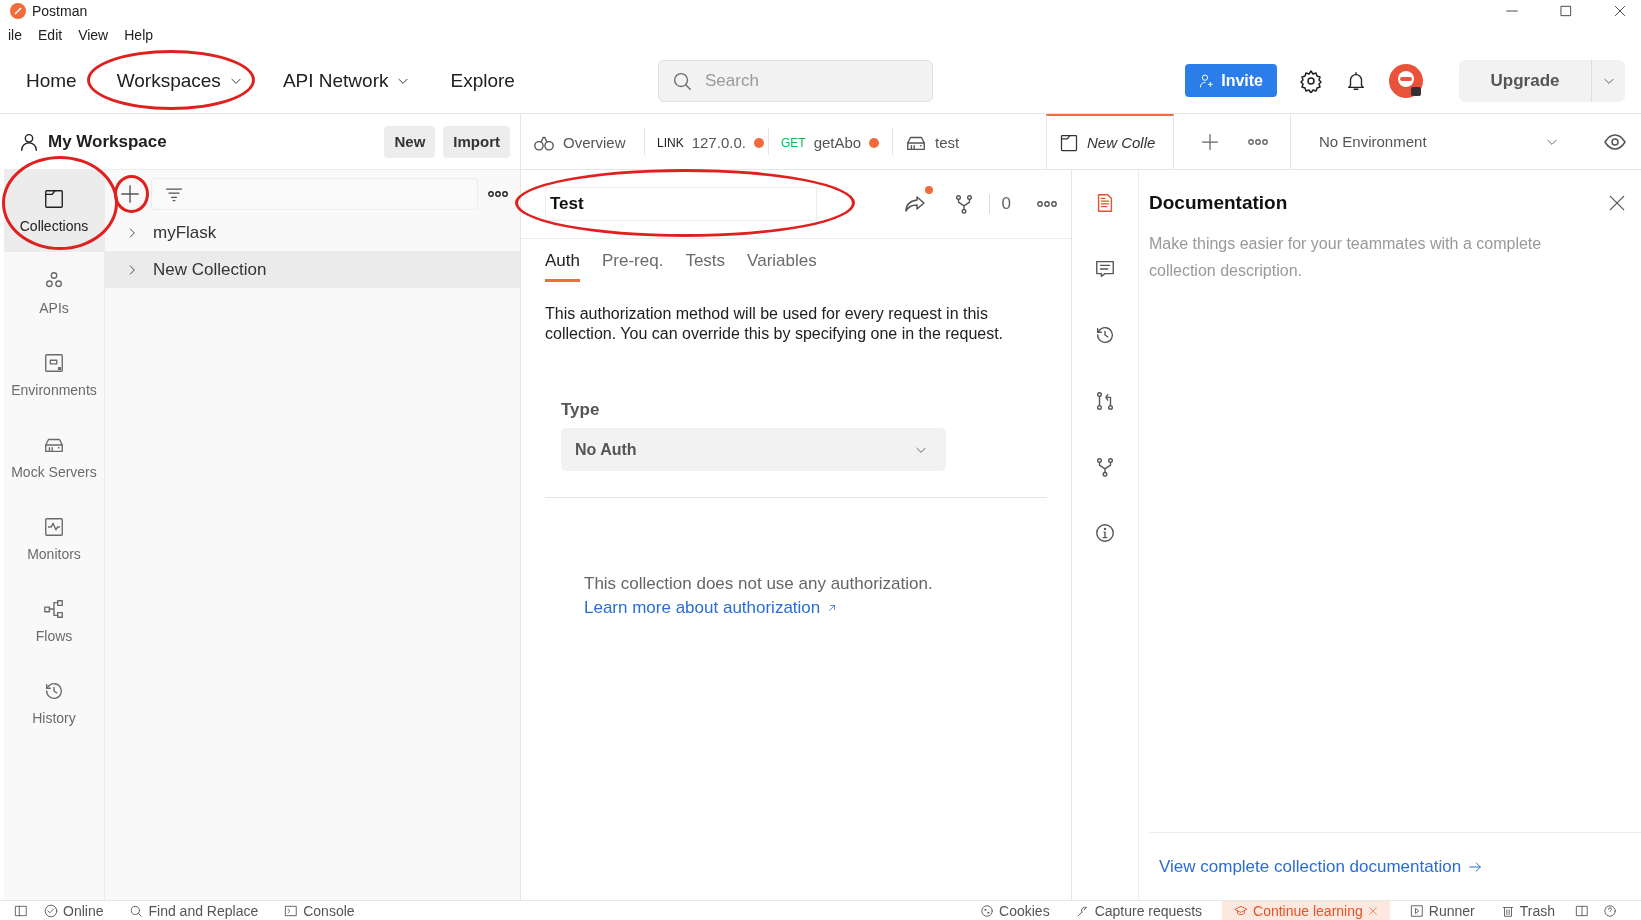  Describe the element at coordinates (54, 539) in the screenshot. I see `sidebar-item: Monitors` at that location.